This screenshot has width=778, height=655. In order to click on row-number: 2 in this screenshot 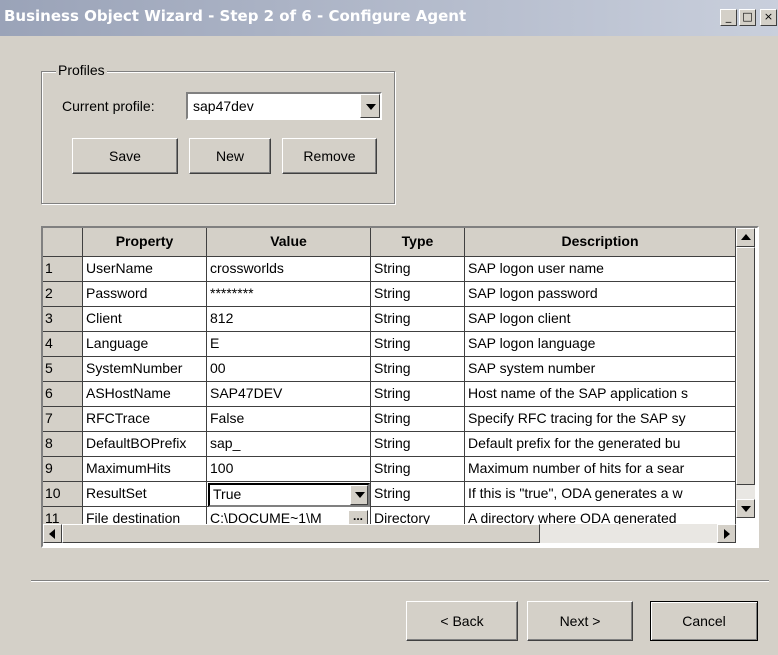, I will do `click(63, 294)`.